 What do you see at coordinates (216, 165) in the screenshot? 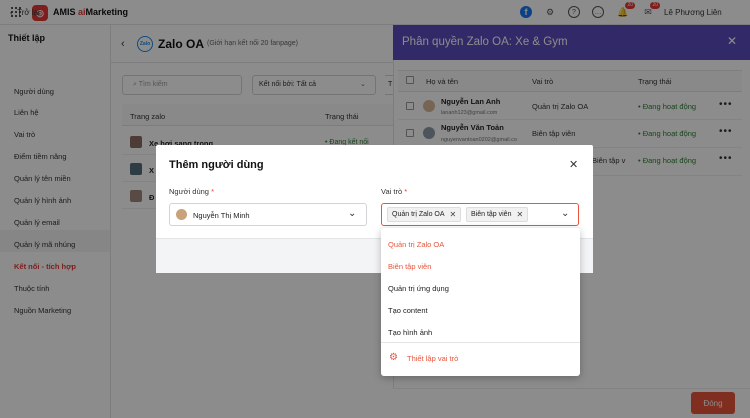
I see `modal-title: Thêm người dùng` at bounding box center [216, 165].